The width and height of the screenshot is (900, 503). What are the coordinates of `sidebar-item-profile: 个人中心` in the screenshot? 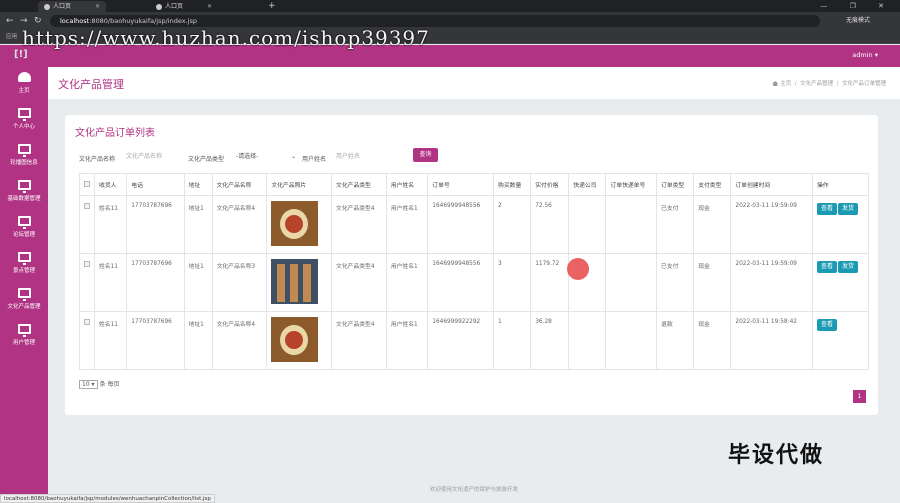 It's located at (24, 121).